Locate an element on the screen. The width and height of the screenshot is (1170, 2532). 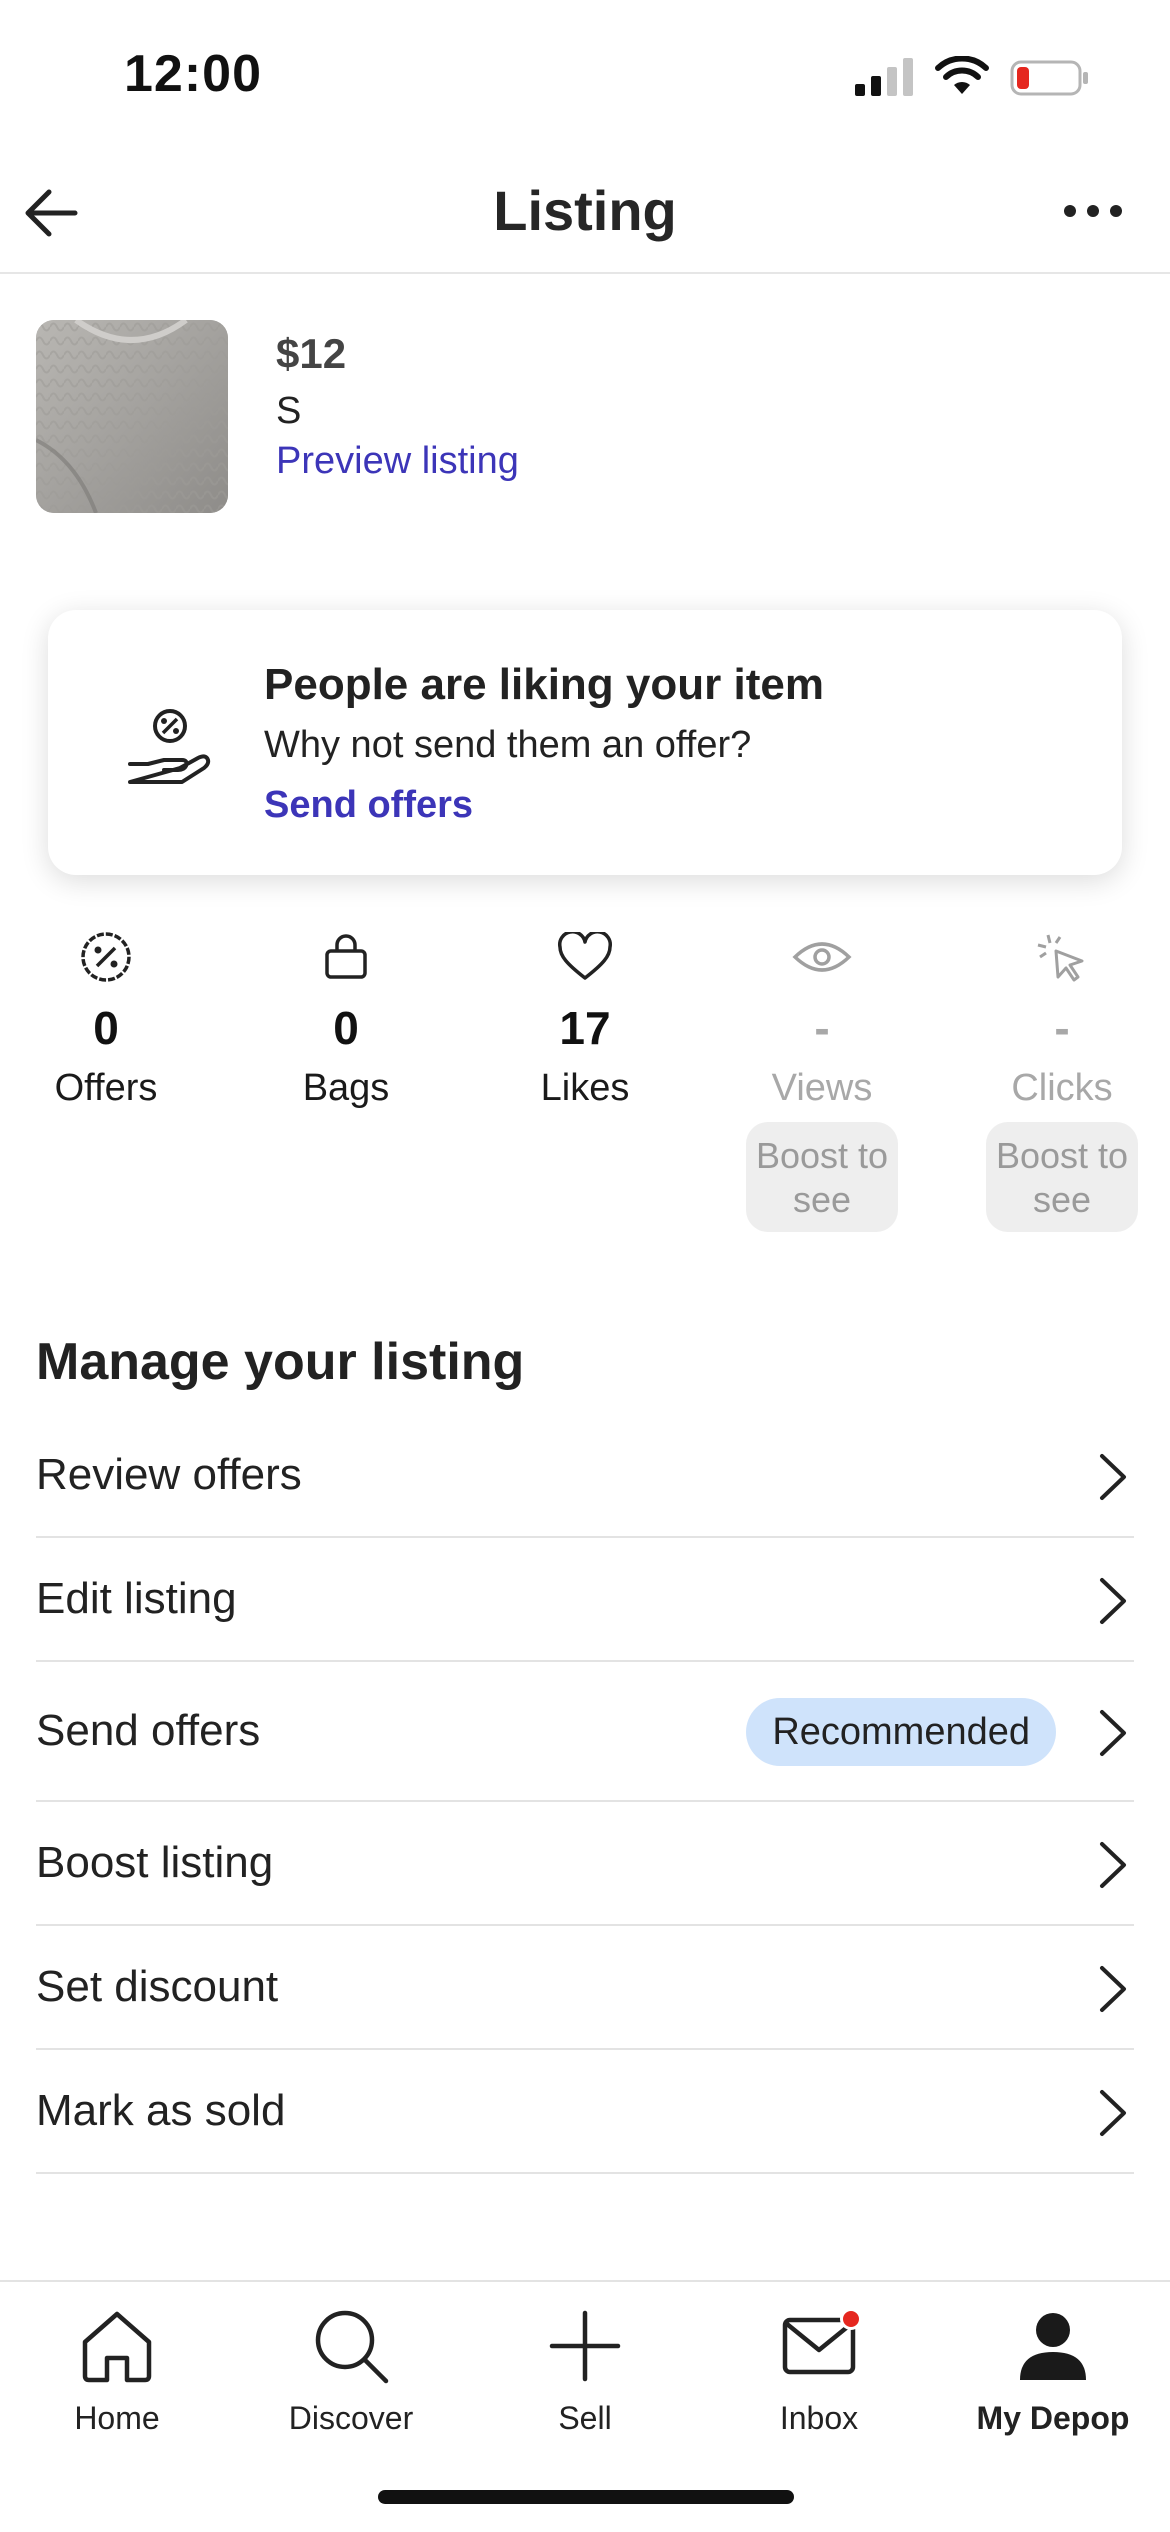
item-thumbnail is located at coordinates (132, 416).